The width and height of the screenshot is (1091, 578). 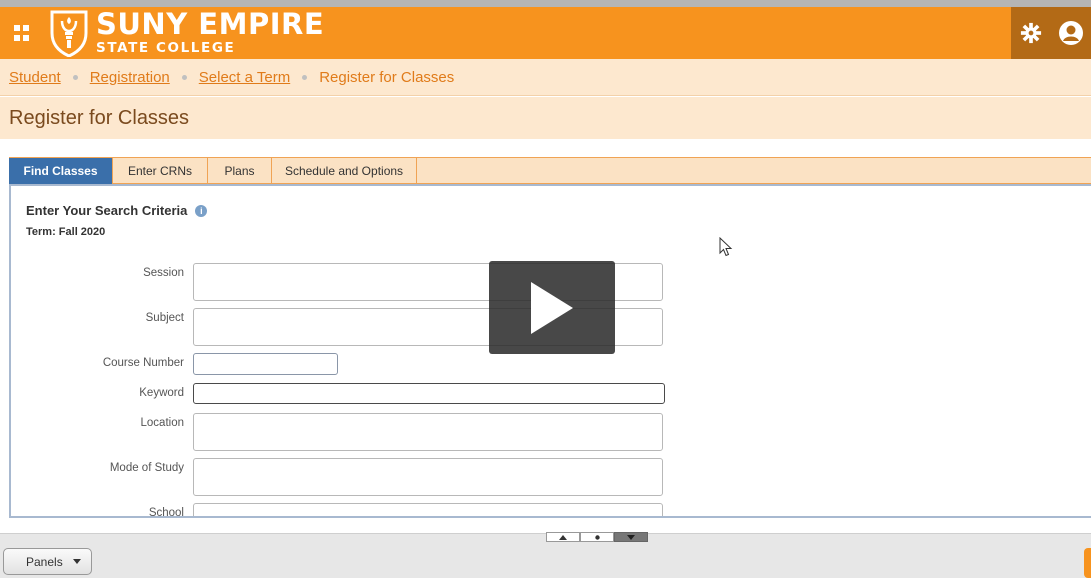 What do you see at coordinates (1087, 563) in the screenshot?
I see `side-tab` at bounding box center [1087, 563].